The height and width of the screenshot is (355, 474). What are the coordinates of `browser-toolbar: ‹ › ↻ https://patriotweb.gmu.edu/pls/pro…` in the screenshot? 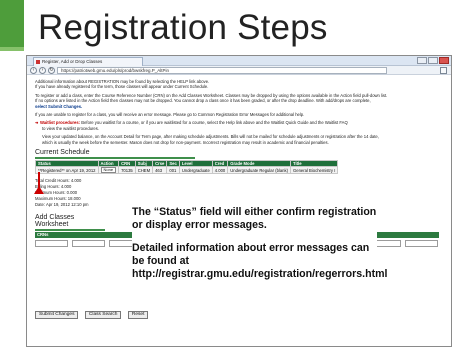 It's located at (239, 70).